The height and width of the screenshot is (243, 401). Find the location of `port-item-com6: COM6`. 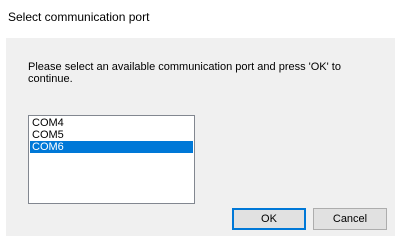

port-item-com6: COM6 is located at coordinates (111, 147).